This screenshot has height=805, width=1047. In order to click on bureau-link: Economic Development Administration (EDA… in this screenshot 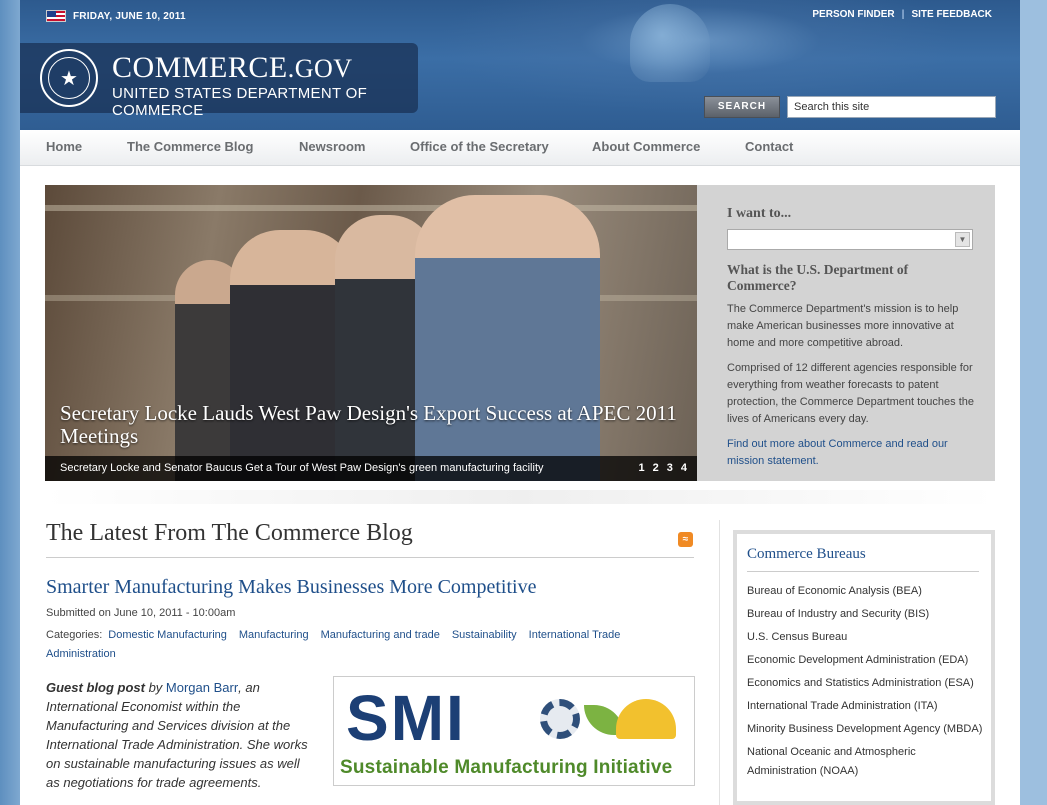, I will do `click(867, 660)`.